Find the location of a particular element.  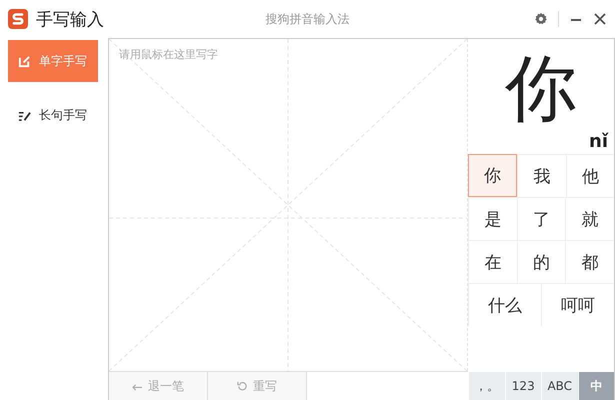

candidate-character: 就 is located at coordinates (589, 218).